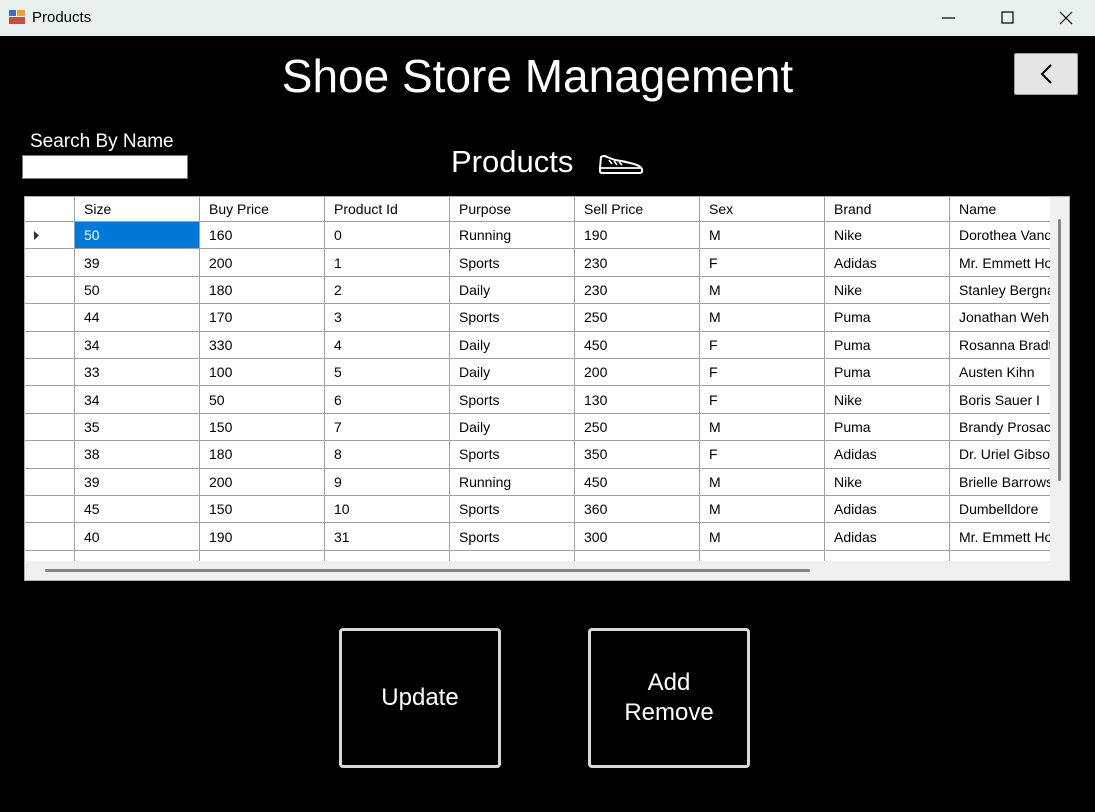 Image resolution: width=1095 pixels, height=812 pixels. I want to click on close-button, so click(1065, 18).